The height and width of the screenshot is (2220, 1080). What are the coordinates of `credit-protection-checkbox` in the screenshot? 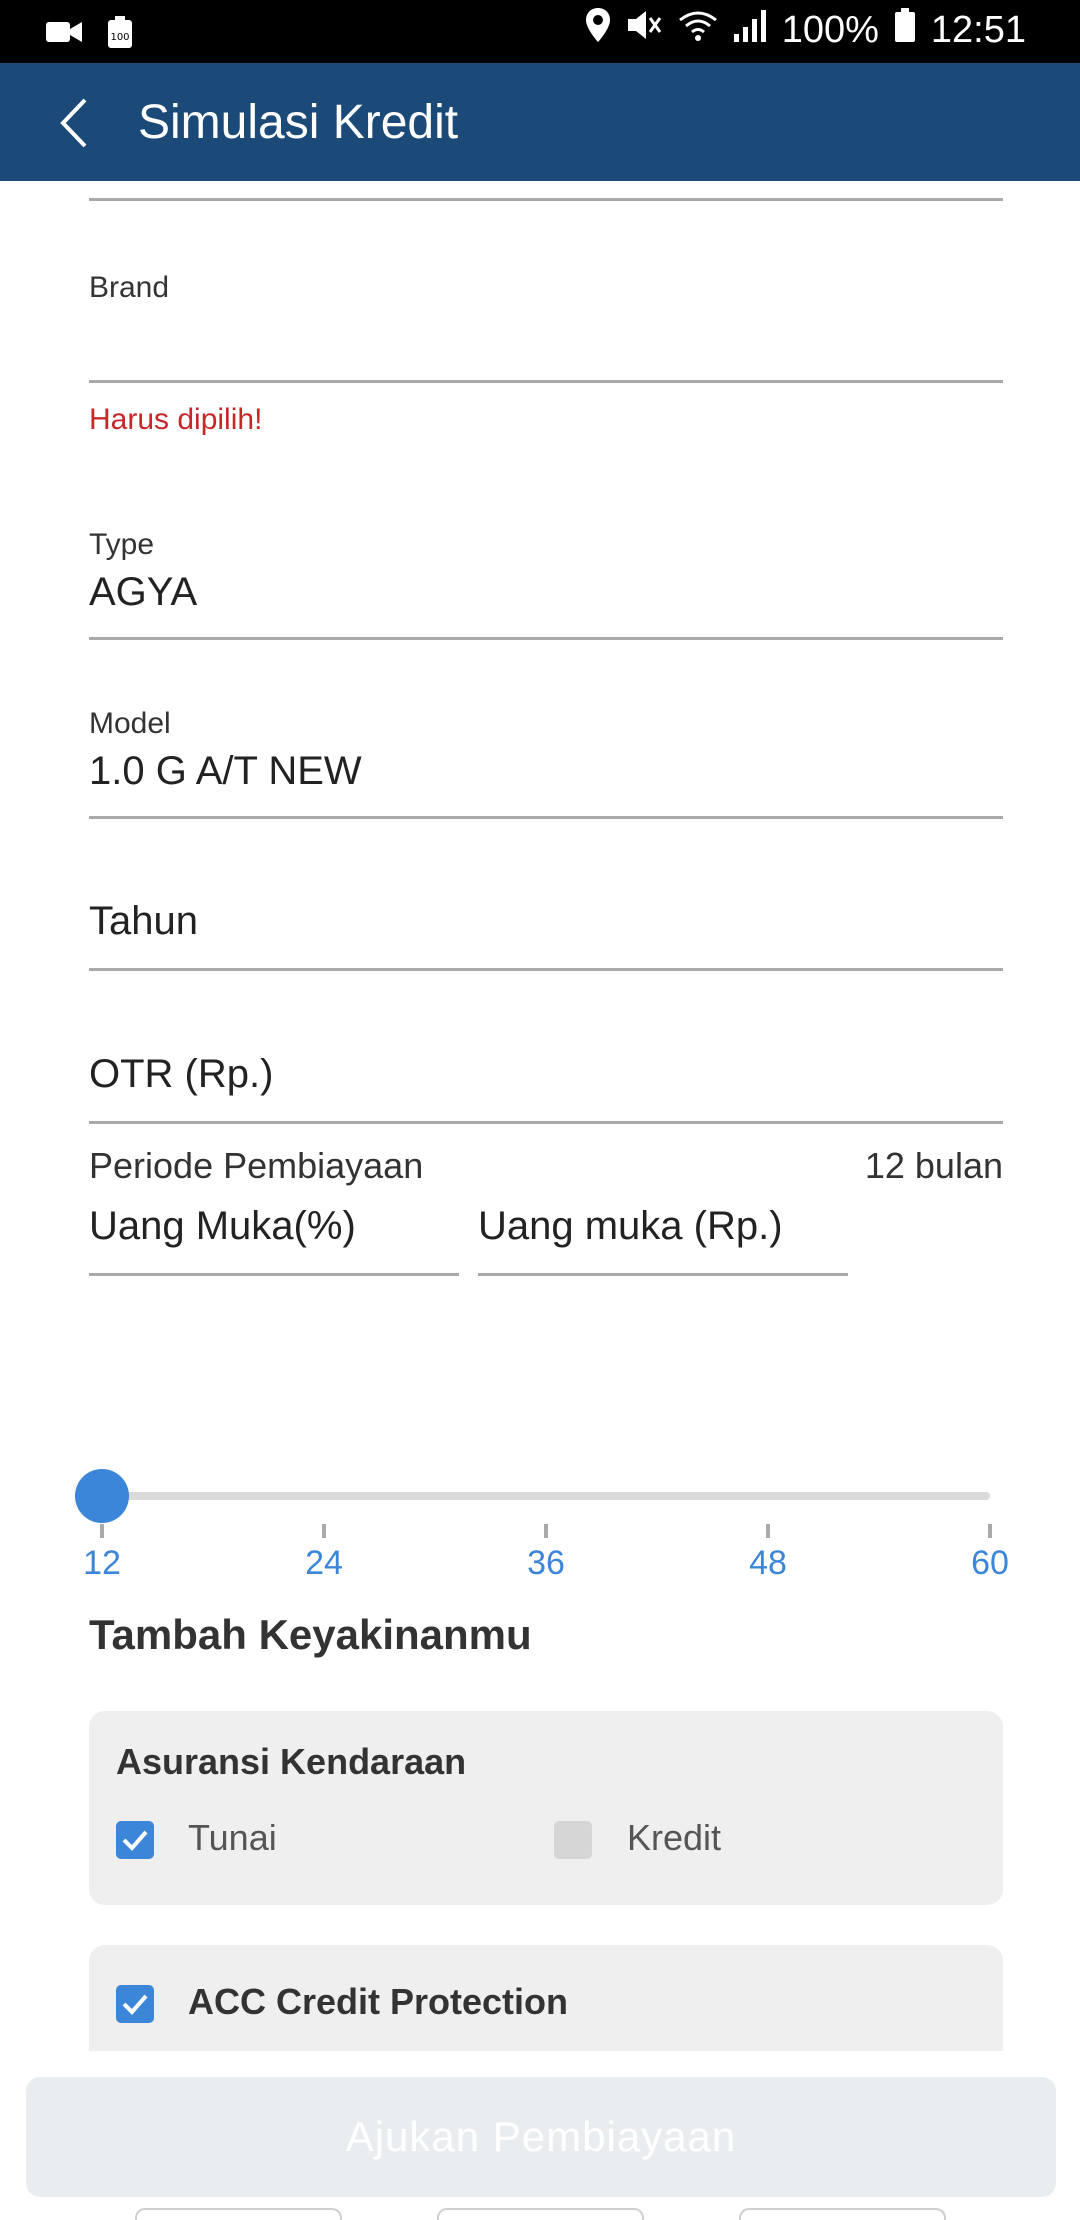 It's located at (135, 2004).